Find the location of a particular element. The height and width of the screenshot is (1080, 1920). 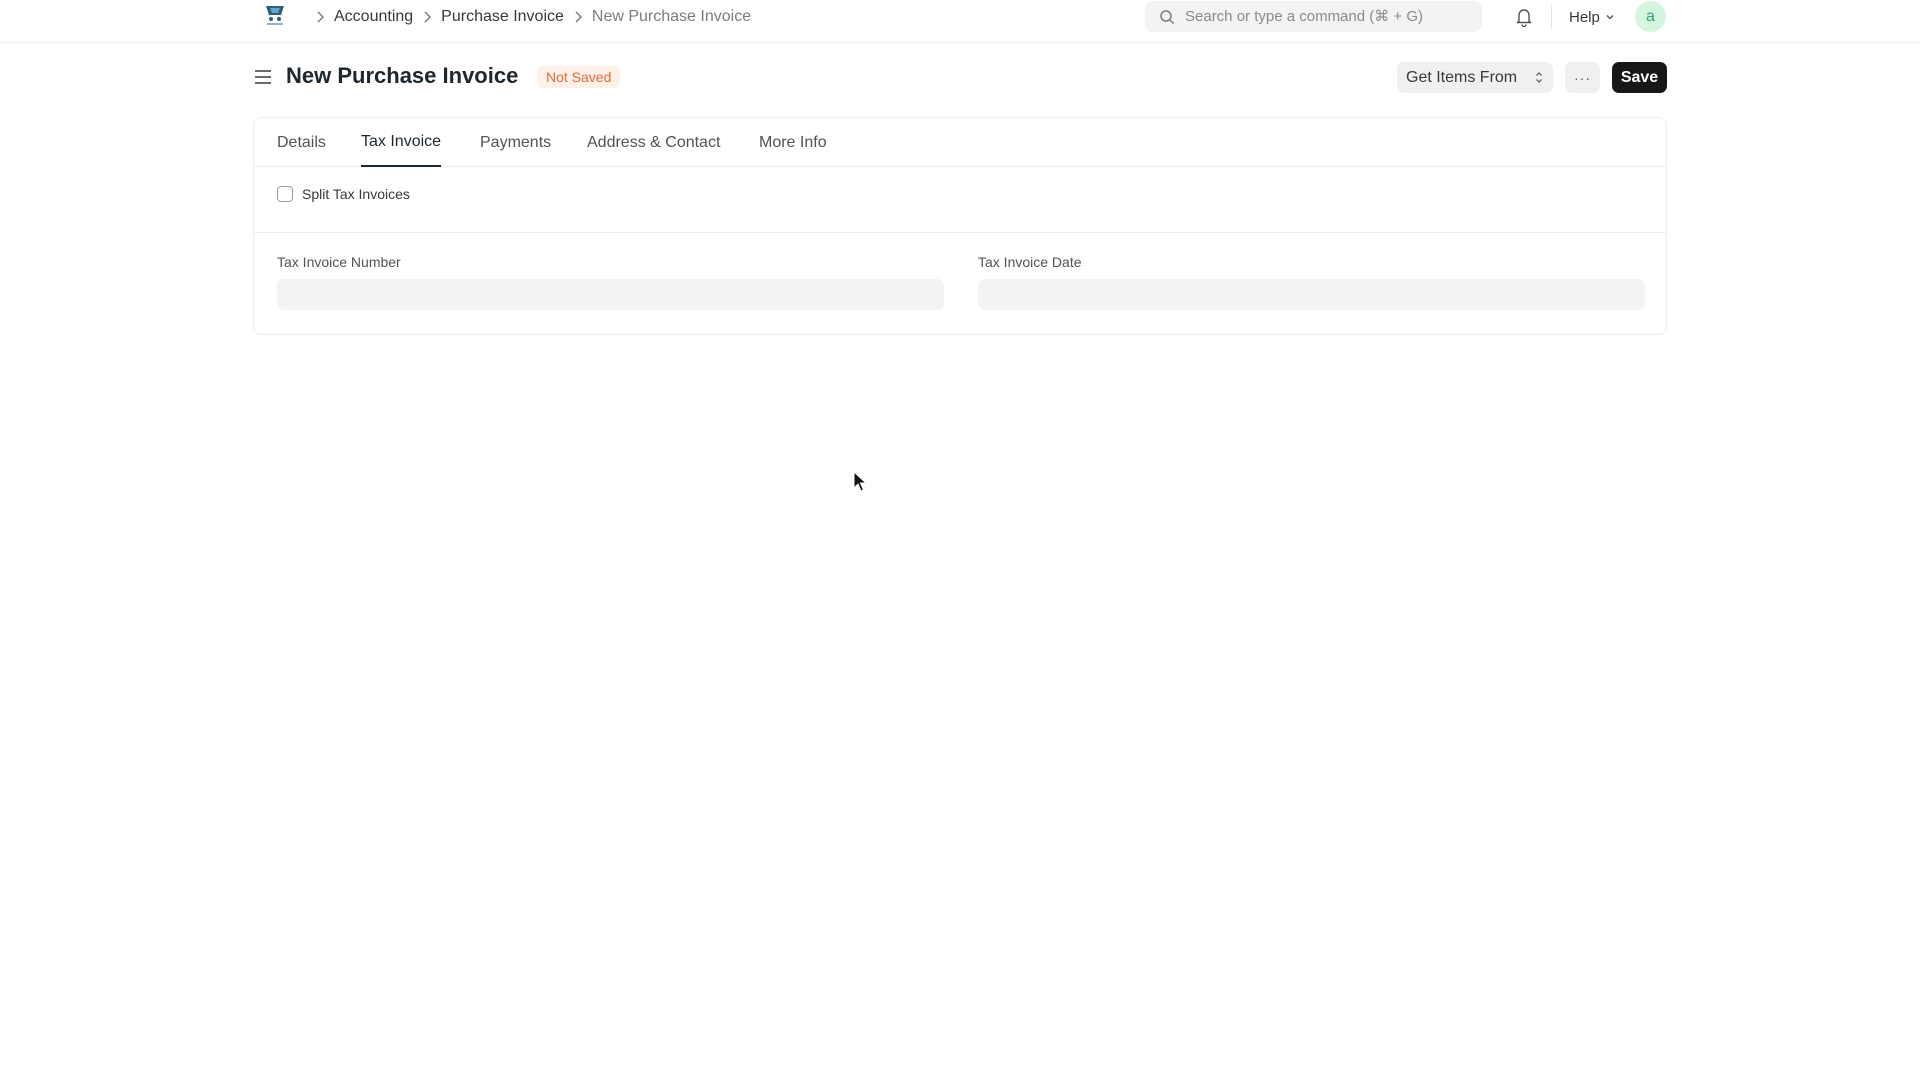

tab-details: Details is located at coordinates (301, 142).